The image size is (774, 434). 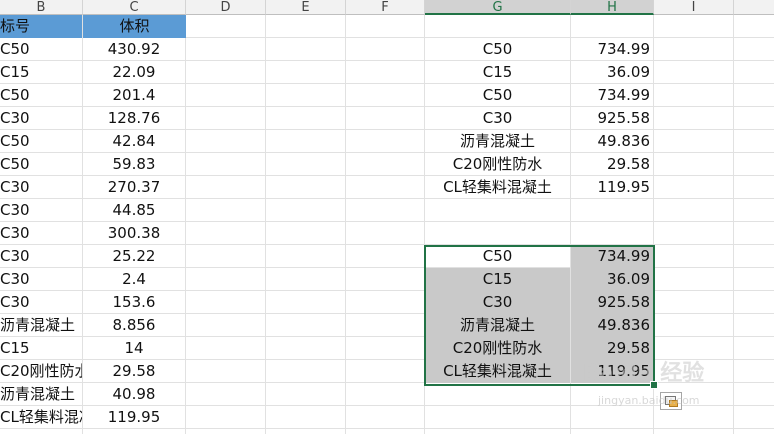 I want to click on cell-c: 300.38, so click(x=134, y=233).